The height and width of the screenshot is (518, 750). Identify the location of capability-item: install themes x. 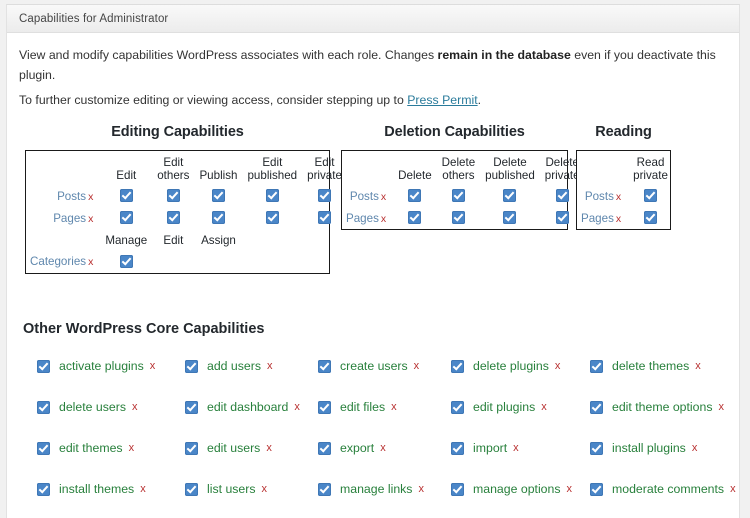
(91, 489).